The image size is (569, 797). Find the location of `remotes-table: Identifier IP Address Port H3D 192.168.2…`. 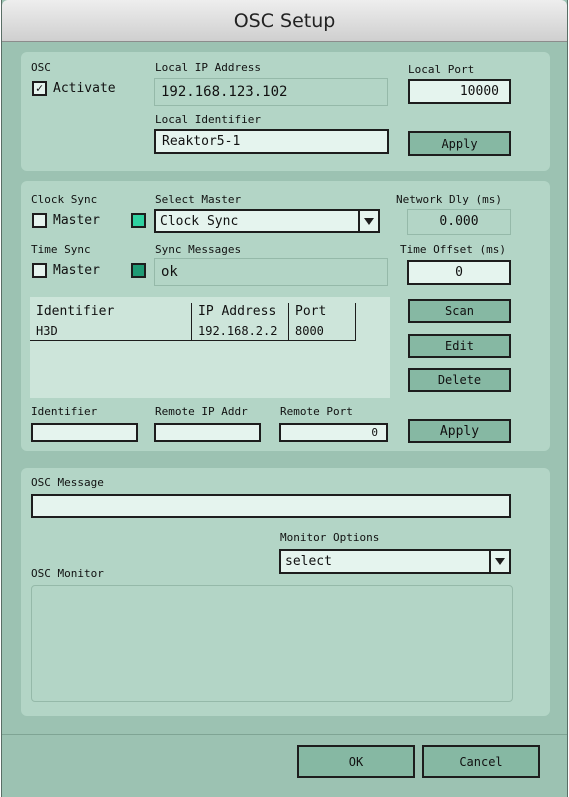

remotes-table: Identifier IP Address Port H3D 192.168.2… is located at coordinates (210, 347).